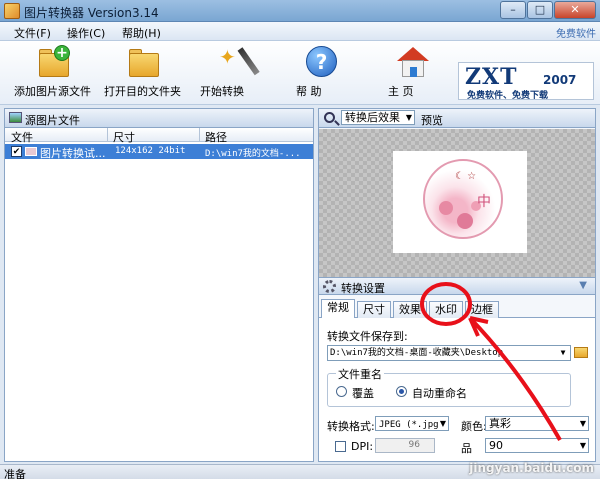 The height and width of the screenshot is (479, 600). I want to click on add-source-button: + 添加图片源文件, so click(54, 71).